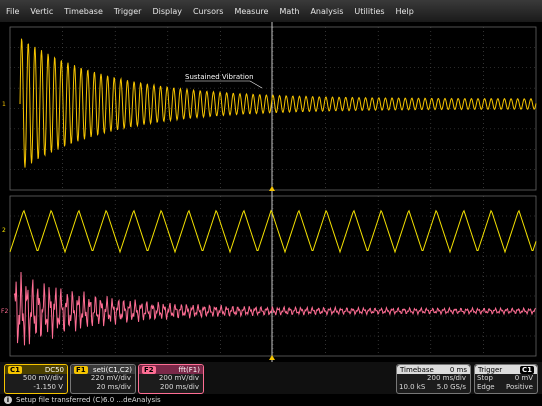  I want to click on info-icon: i, so click(8, 400).